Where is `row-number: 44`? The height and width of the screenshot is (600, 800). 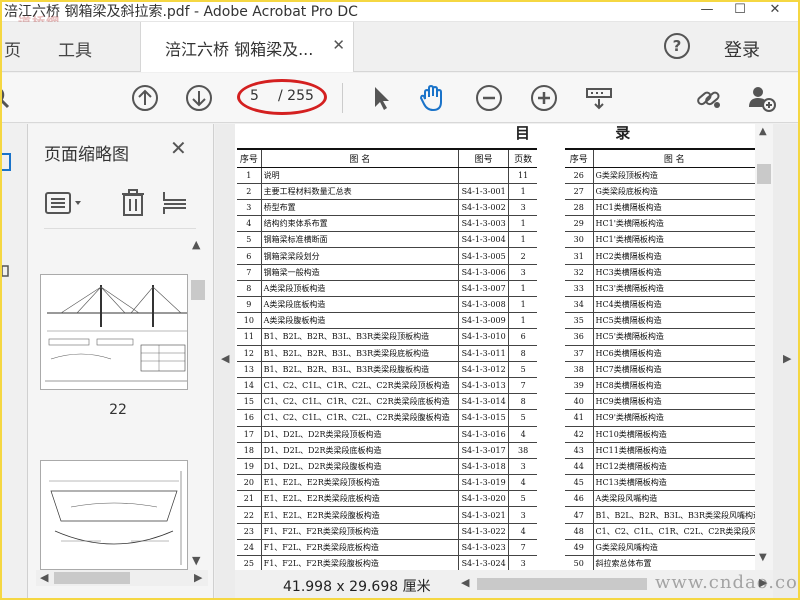 row-number: 44 is located at coordinates (579, 467).